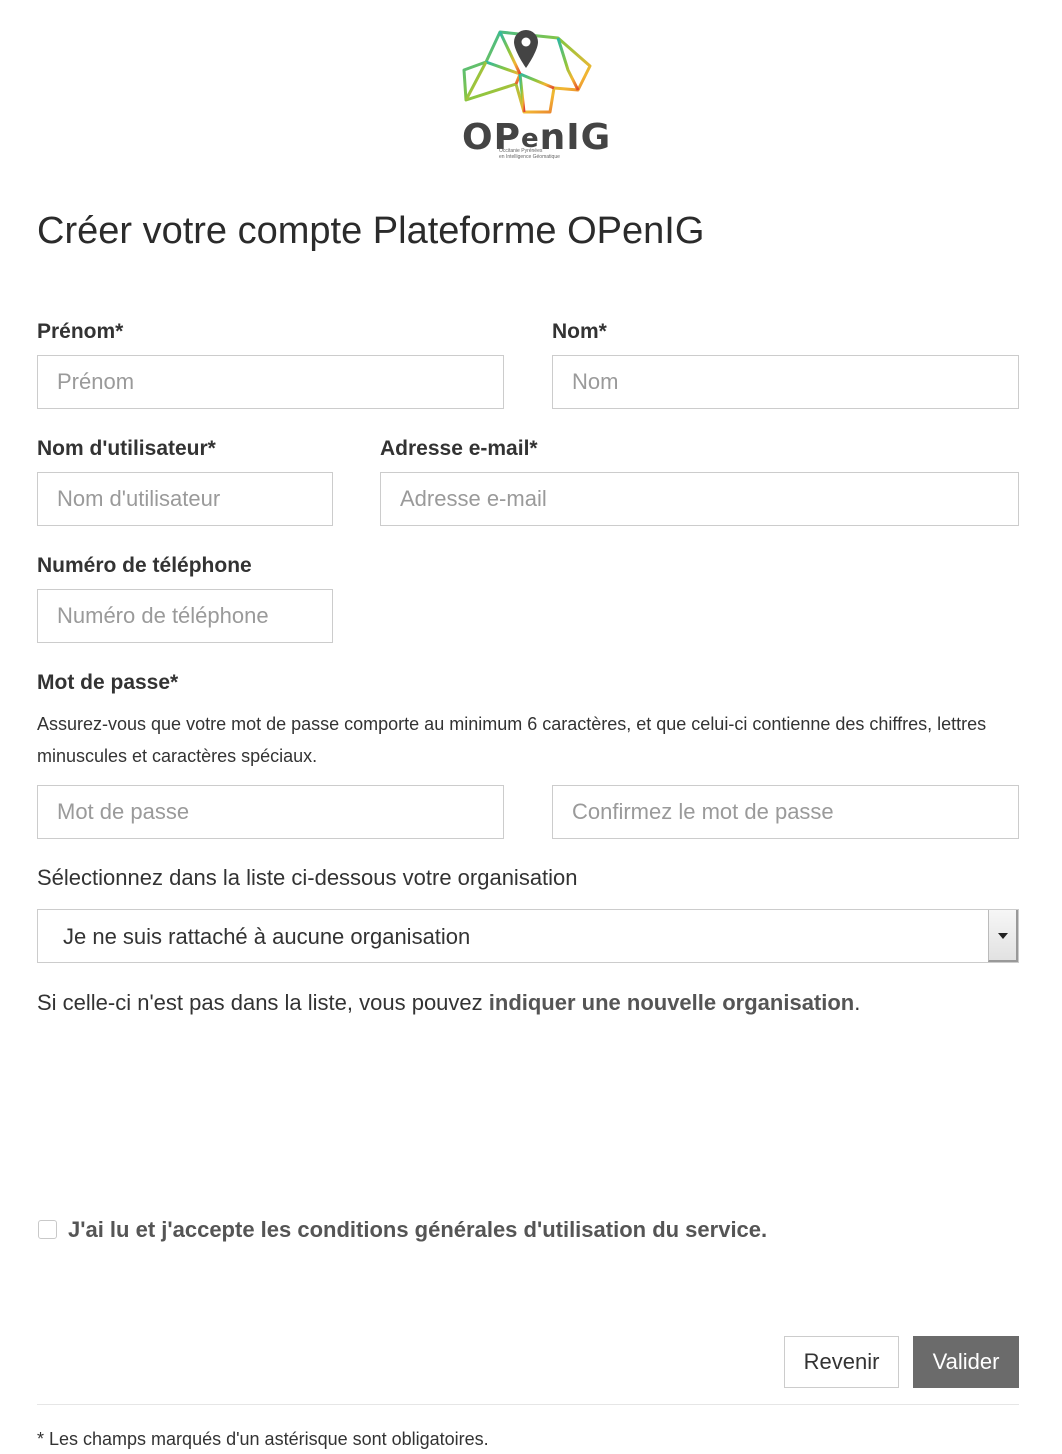 The width and height of the screenshot is (1062, 1454). Describe the element at coordinates (527, 72) in the screenshot. I see `map-pin-polygon-icon` at that location.